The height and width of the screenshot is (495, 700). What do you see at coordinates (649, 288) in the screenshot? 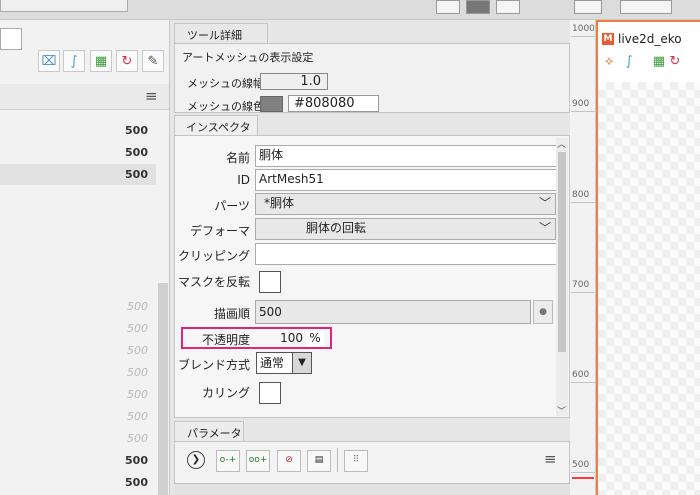
I see `view-canvas` at bounding box center [649, 288].